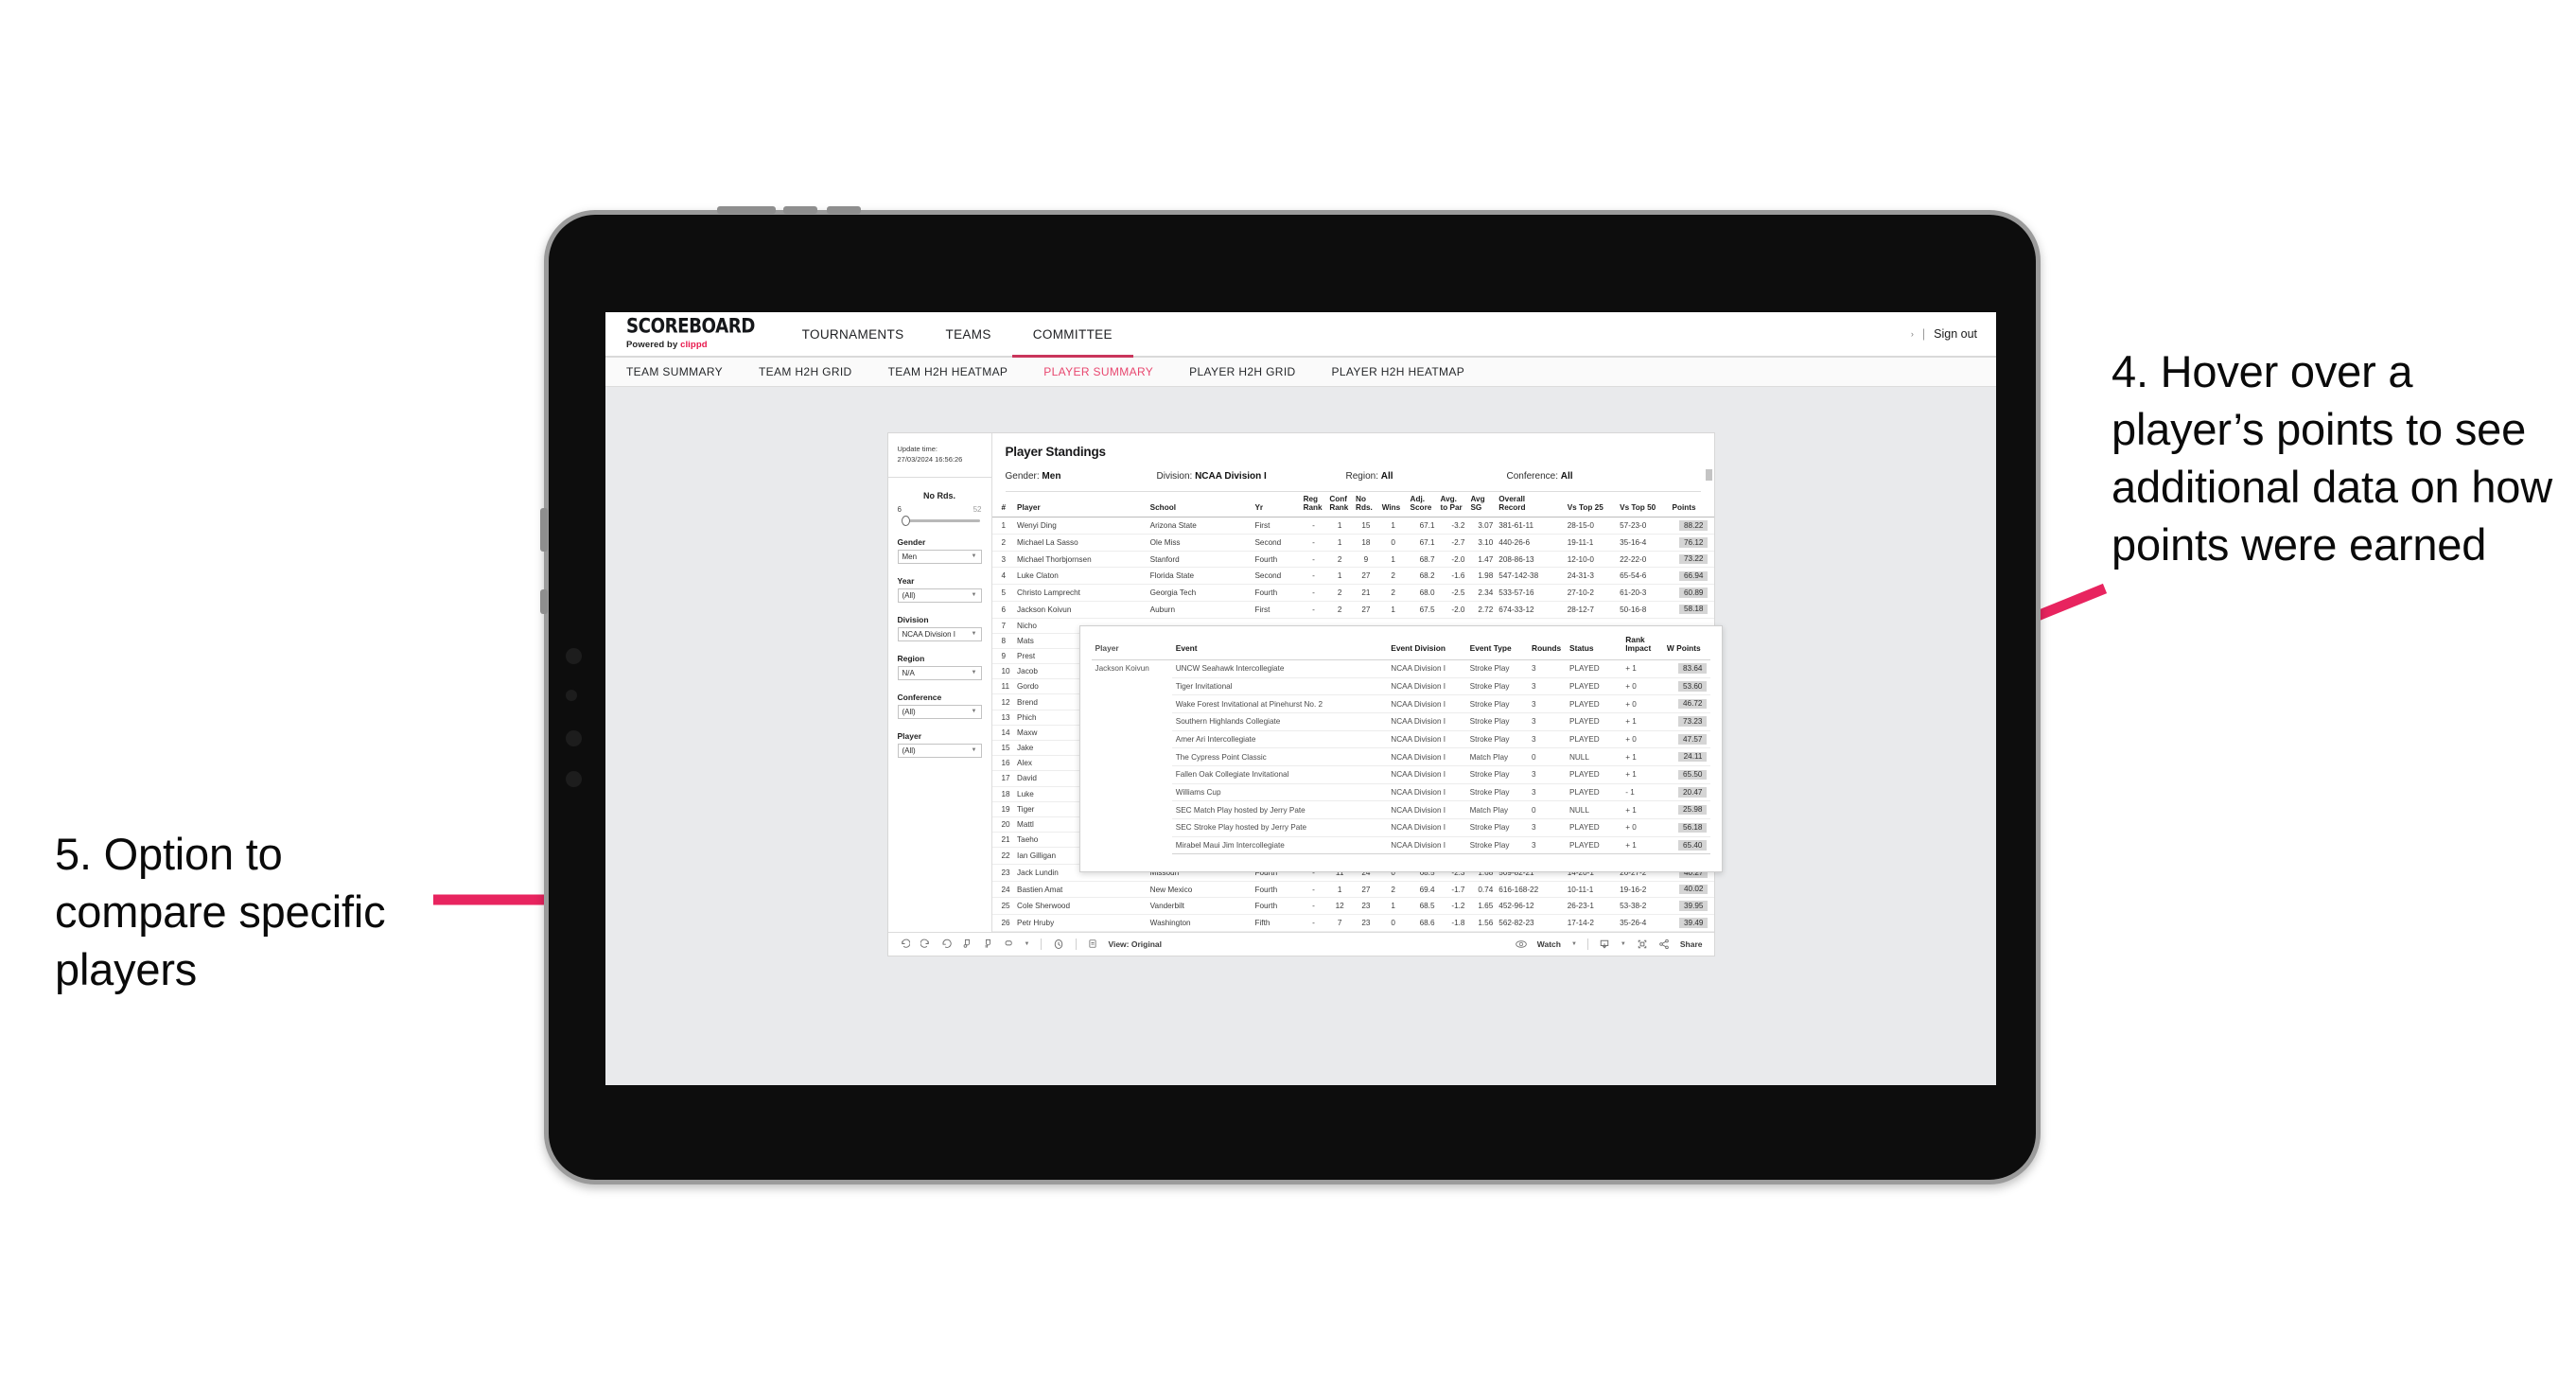 This screenshot has width=2576, height=1386. I want to click on toolbar-right-group: Watch ▼ ▼ Share, so click(1610, 944).